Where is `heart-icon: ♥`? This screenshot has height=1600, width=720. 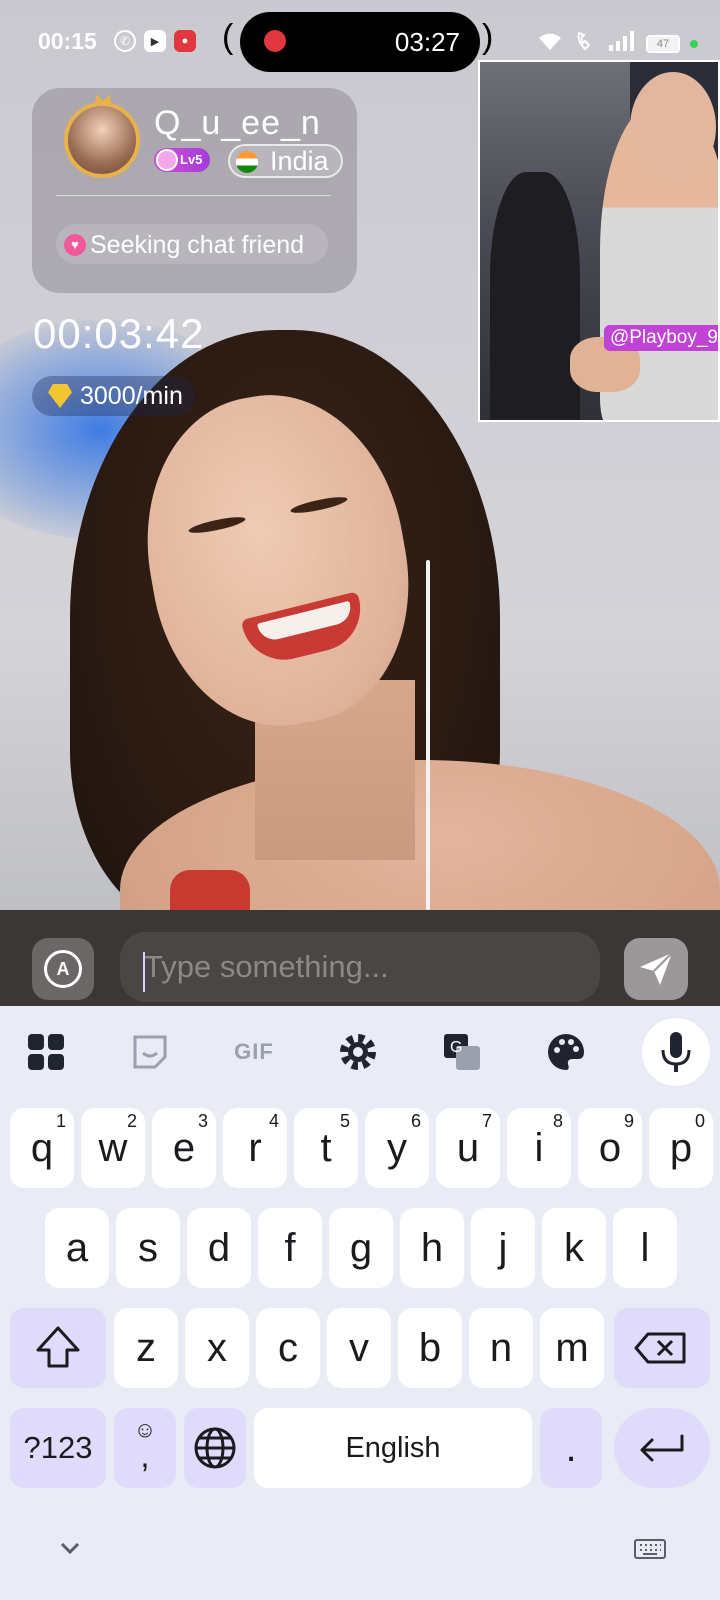 heart-icon: ♥ is located at coordinates (75, 245).